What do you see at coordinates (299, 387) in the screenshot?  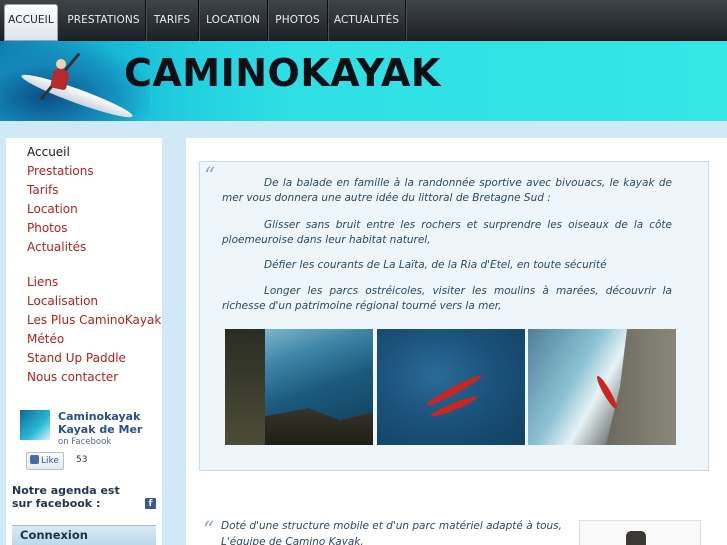 I see `photo-coastline` at bounding box center [299, 387].